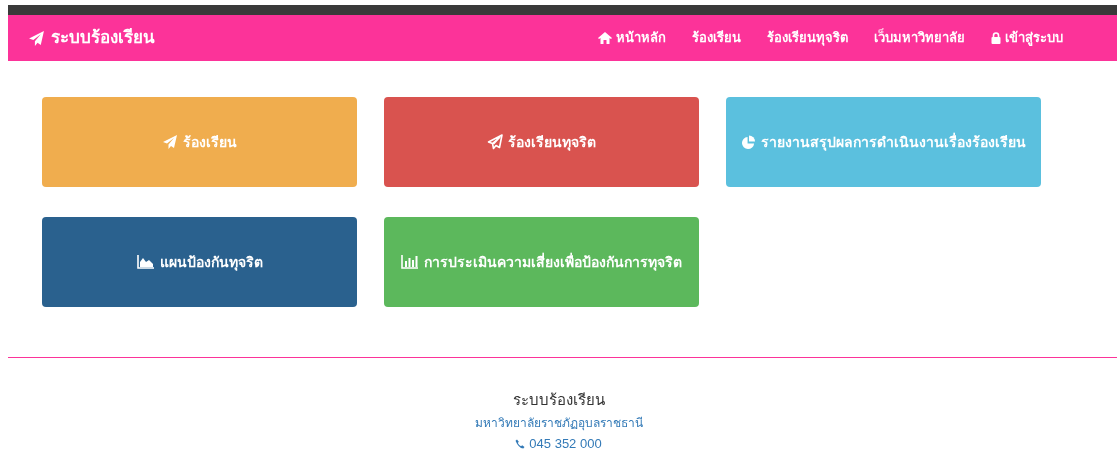 The image size is (1117, 460). I want to click on pie-chart-icon, so click(748, 142).